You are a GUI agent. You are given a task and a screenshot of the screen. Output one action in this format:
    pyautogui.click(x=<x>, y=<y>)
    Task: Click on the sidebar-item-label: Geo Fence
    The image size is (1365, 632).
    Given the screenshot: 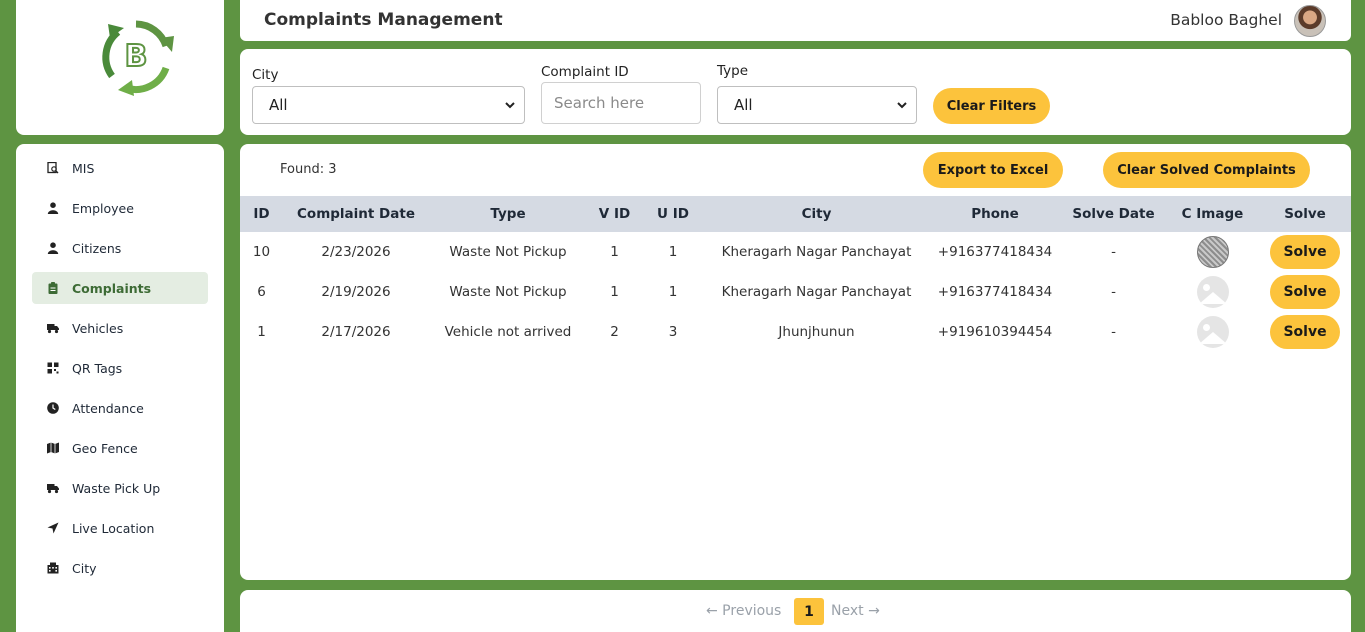 What is the action you would take?
    pyautogui.click(x=105, y=448)
    